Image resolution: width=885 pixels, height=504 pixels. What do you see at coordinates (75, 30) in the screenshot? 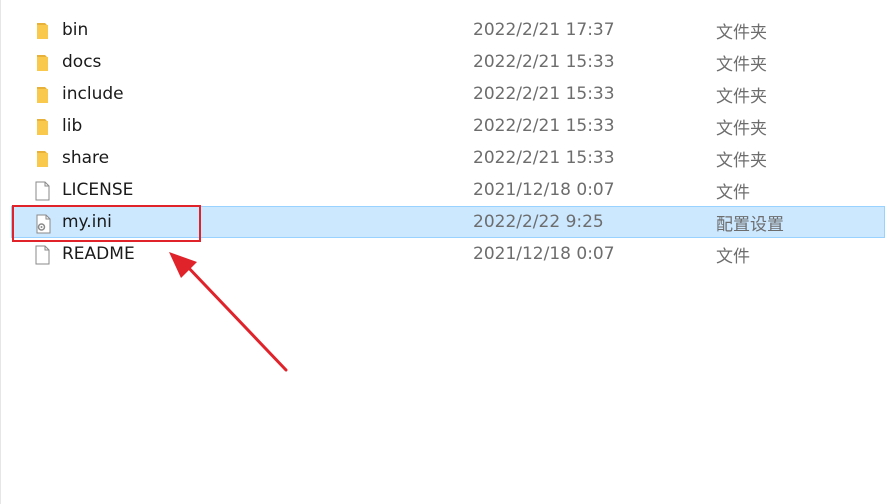
I see `file-name: bin` at bounding box center [75, 30].